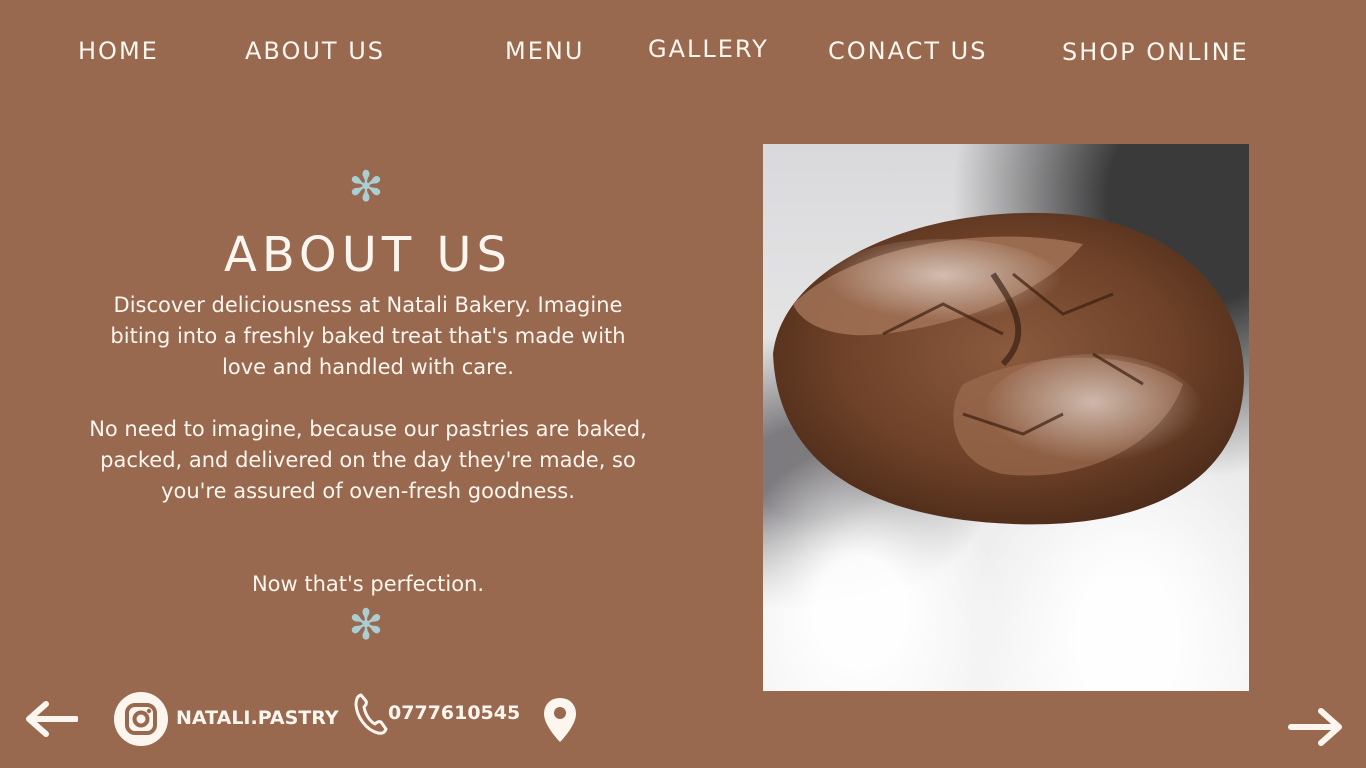 This screenshot has height=768, width=1366. Describe the element at coordinates (257, 718) in the screenshot. I see `instagram-handle: NATALI.PASTRY` at that location.